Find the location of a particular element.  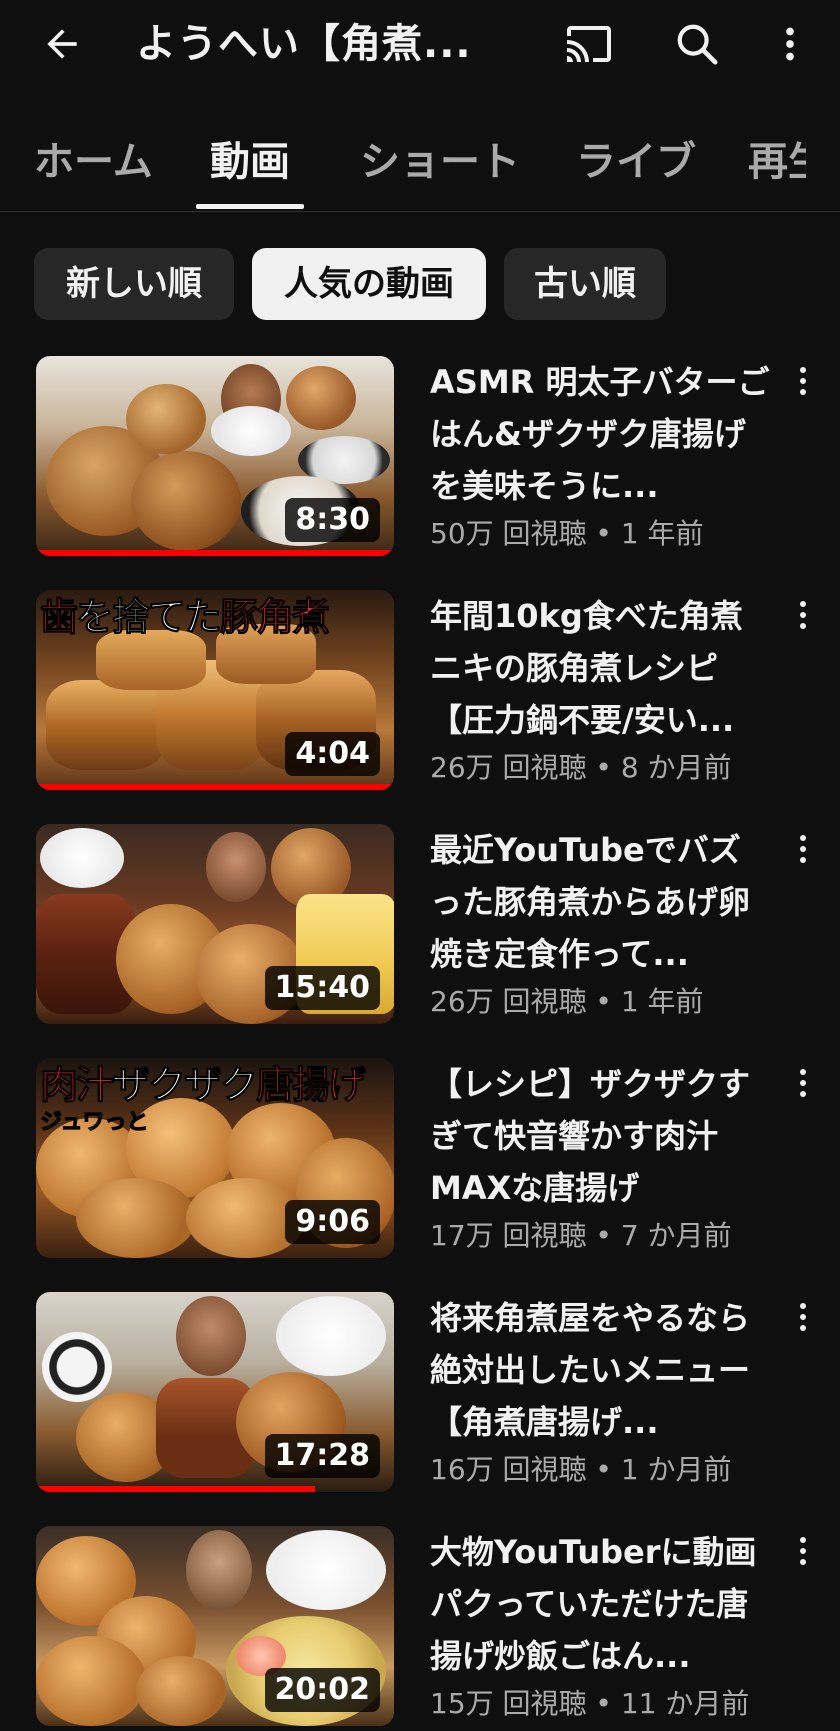

video-thumbnail: 20:02 is located at coordinates (215, 1626).